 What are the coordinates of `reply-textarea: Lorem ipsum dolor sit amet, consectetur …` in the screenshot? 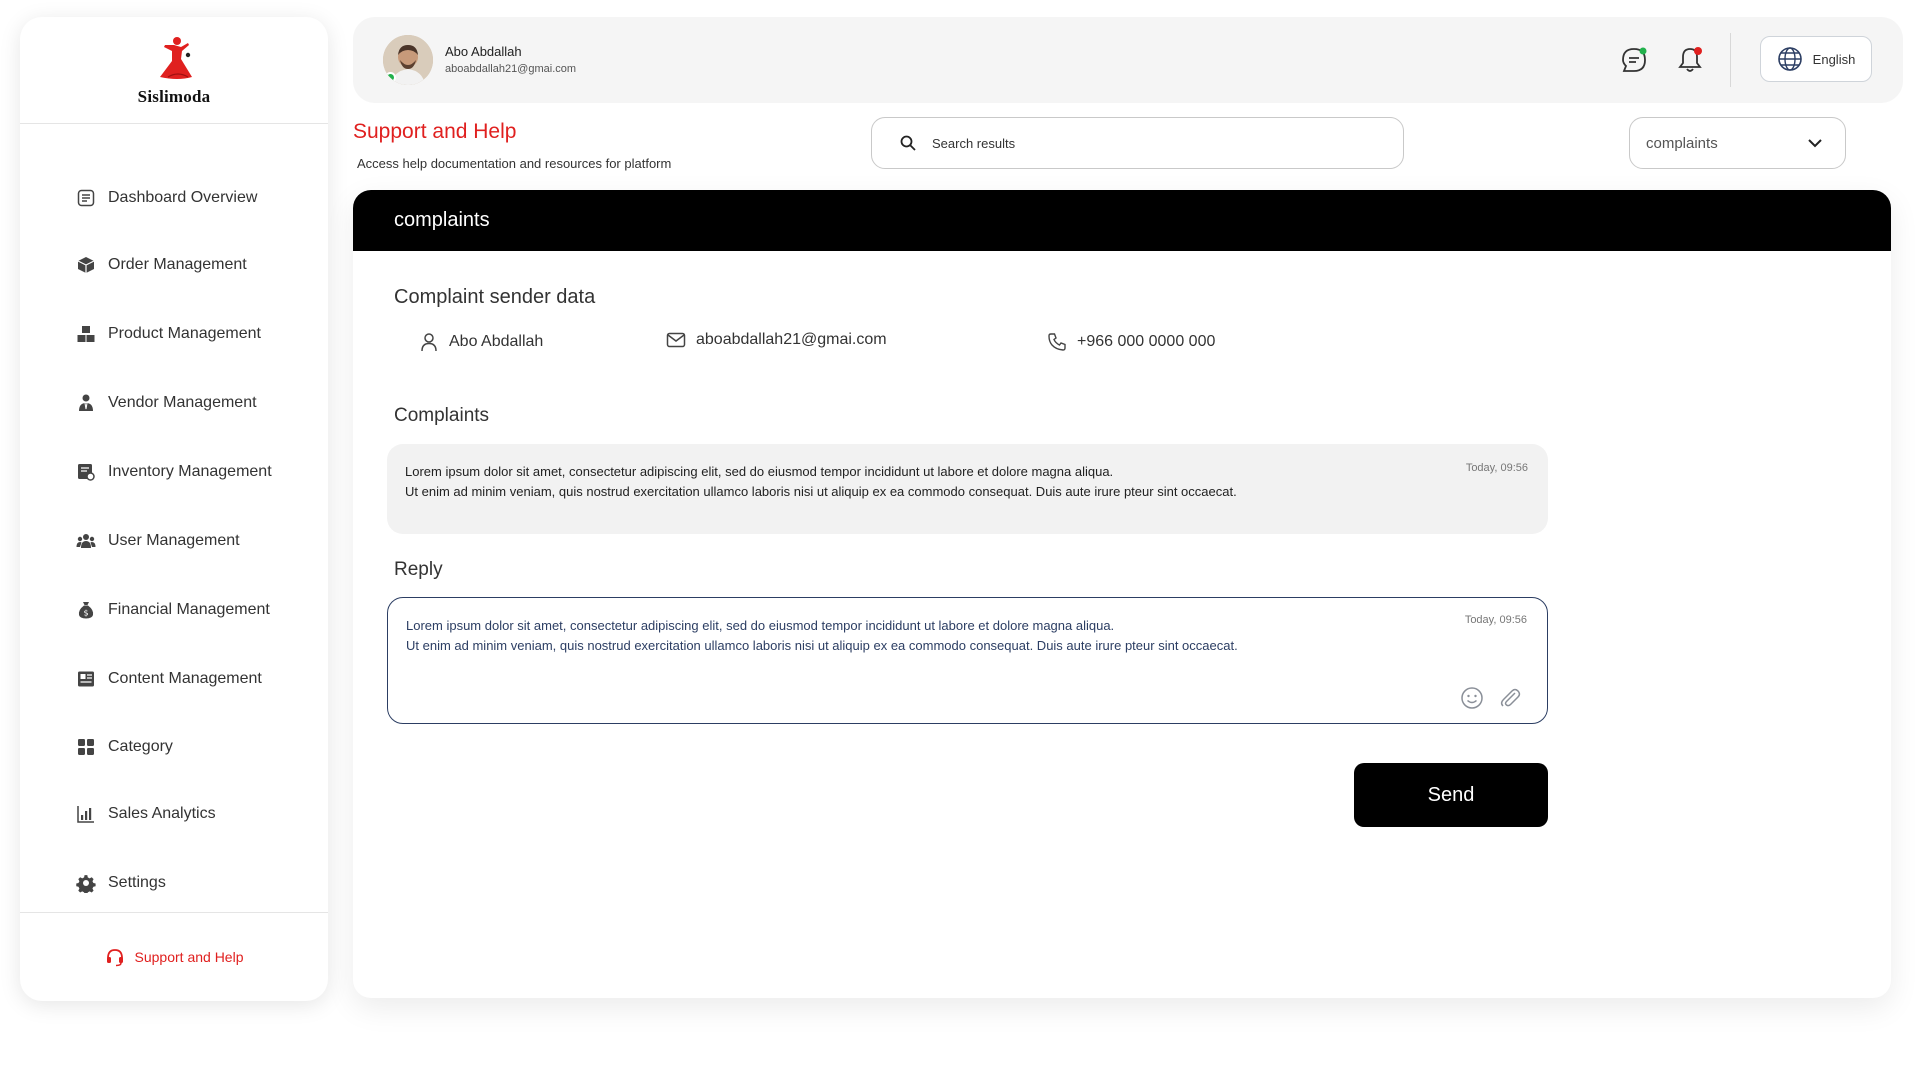 It's located at (967, 660).